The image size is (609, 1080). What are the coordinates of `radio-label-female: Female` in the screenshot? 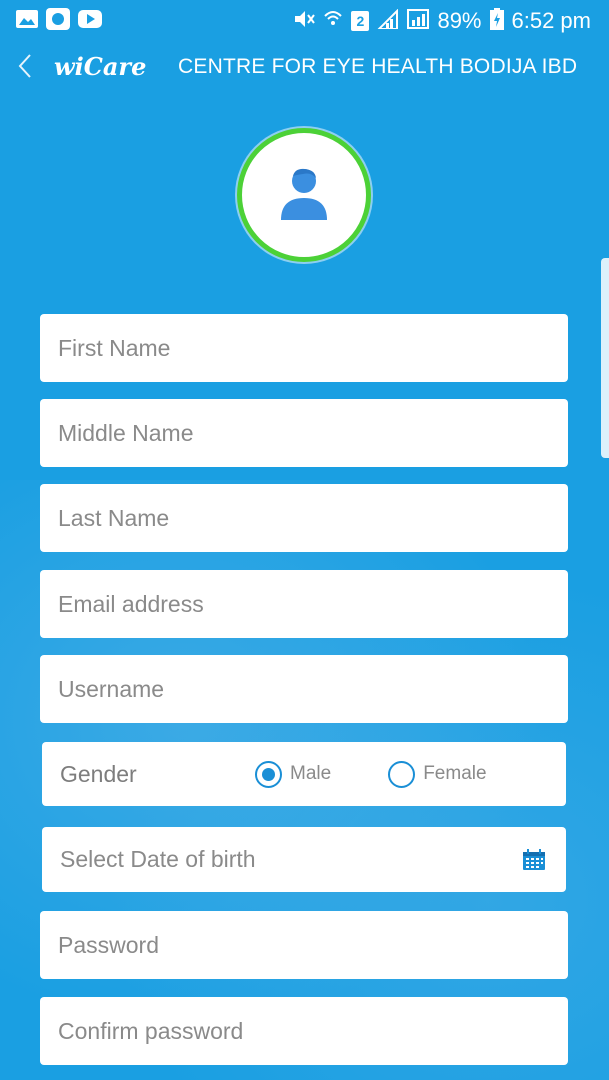 It's located at (455, 773).